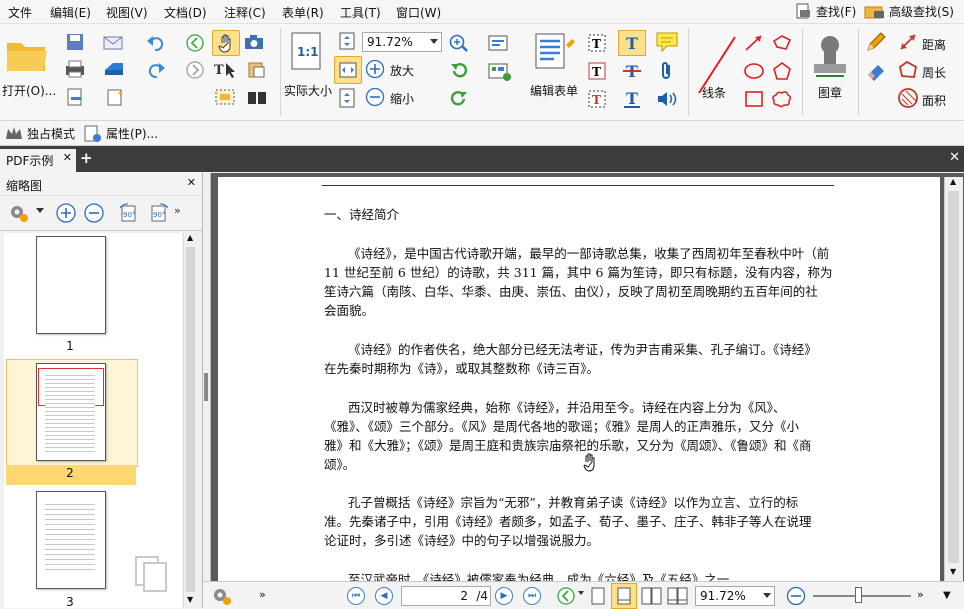 Image resolution: width=964 pixels, height=609 pixels. I want to click on textbox-icon: T, so click(597, 71).